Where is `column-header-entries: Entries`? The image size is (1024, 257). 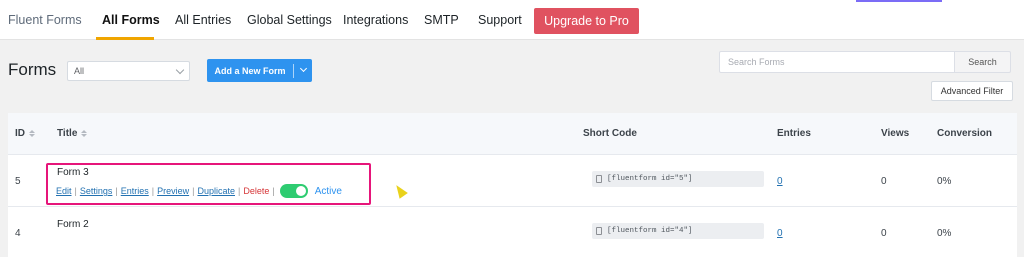 column-header-entries: Entries is located at coordinates (794, 133).